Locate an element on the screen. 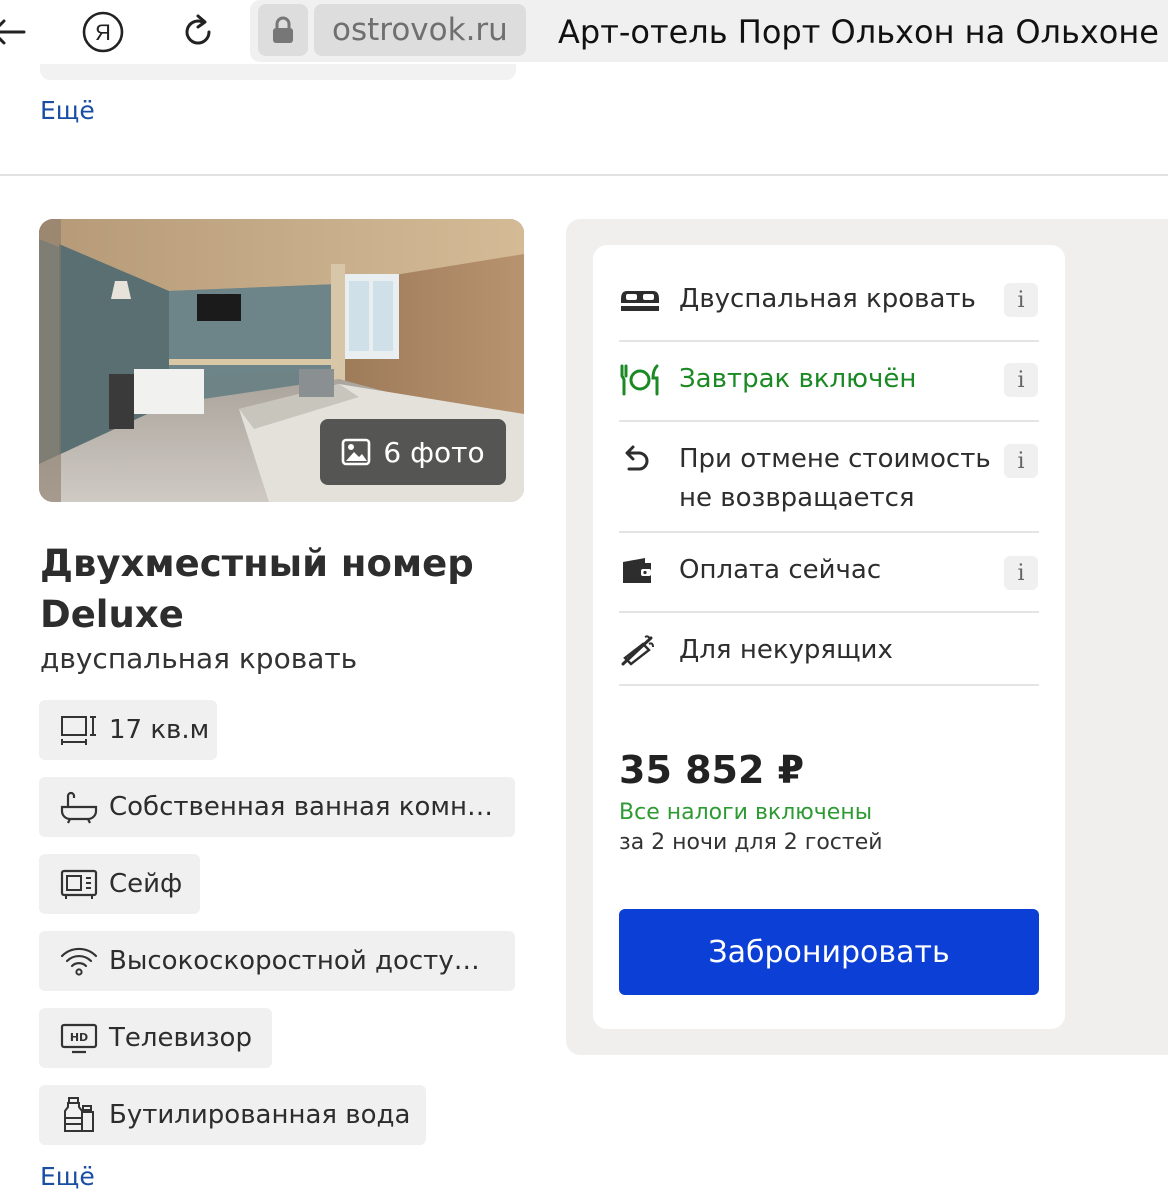  section-divider is located at coordinates (584, 175).